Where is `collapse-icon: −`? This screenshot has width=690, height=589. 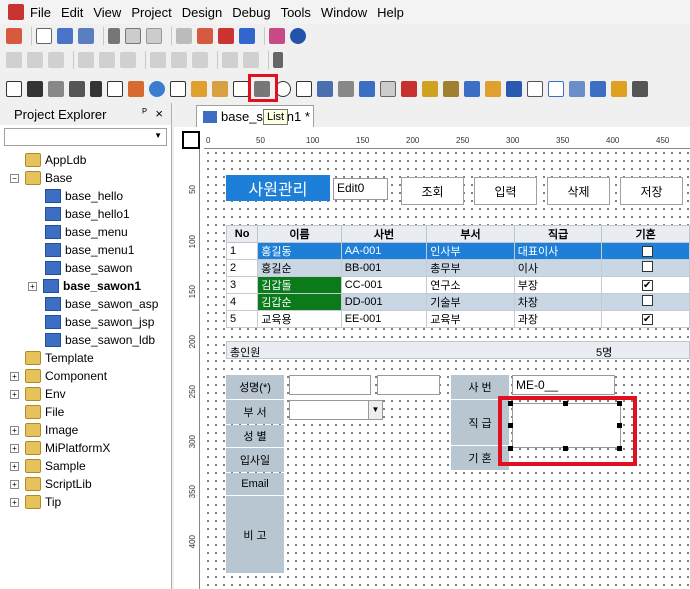
collapse-icon: − is located at coordinates (14, 178).